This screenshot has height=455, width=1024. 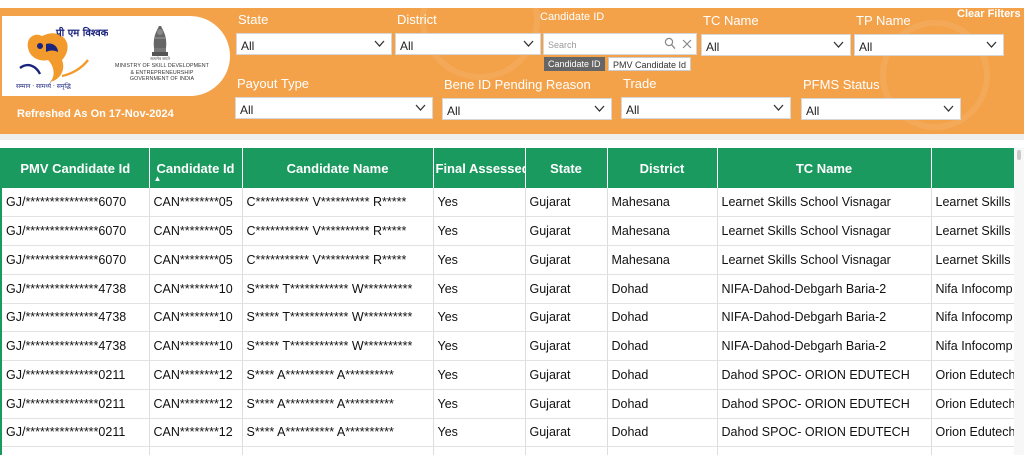 I want to click on tc-name-dropdown: All, so click(x=776, y=45).